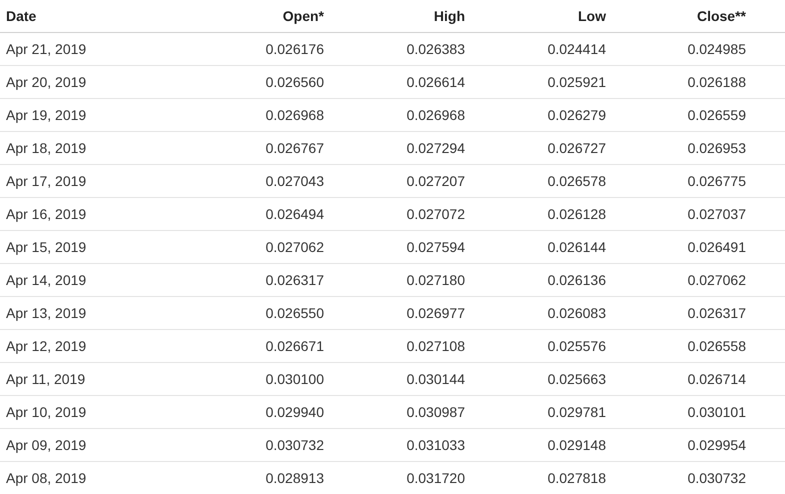 The image size is (785, 494). Describe the element at coordinates (577, 247) in the screenshot. I see `table-cell: 0.026144` at that location.